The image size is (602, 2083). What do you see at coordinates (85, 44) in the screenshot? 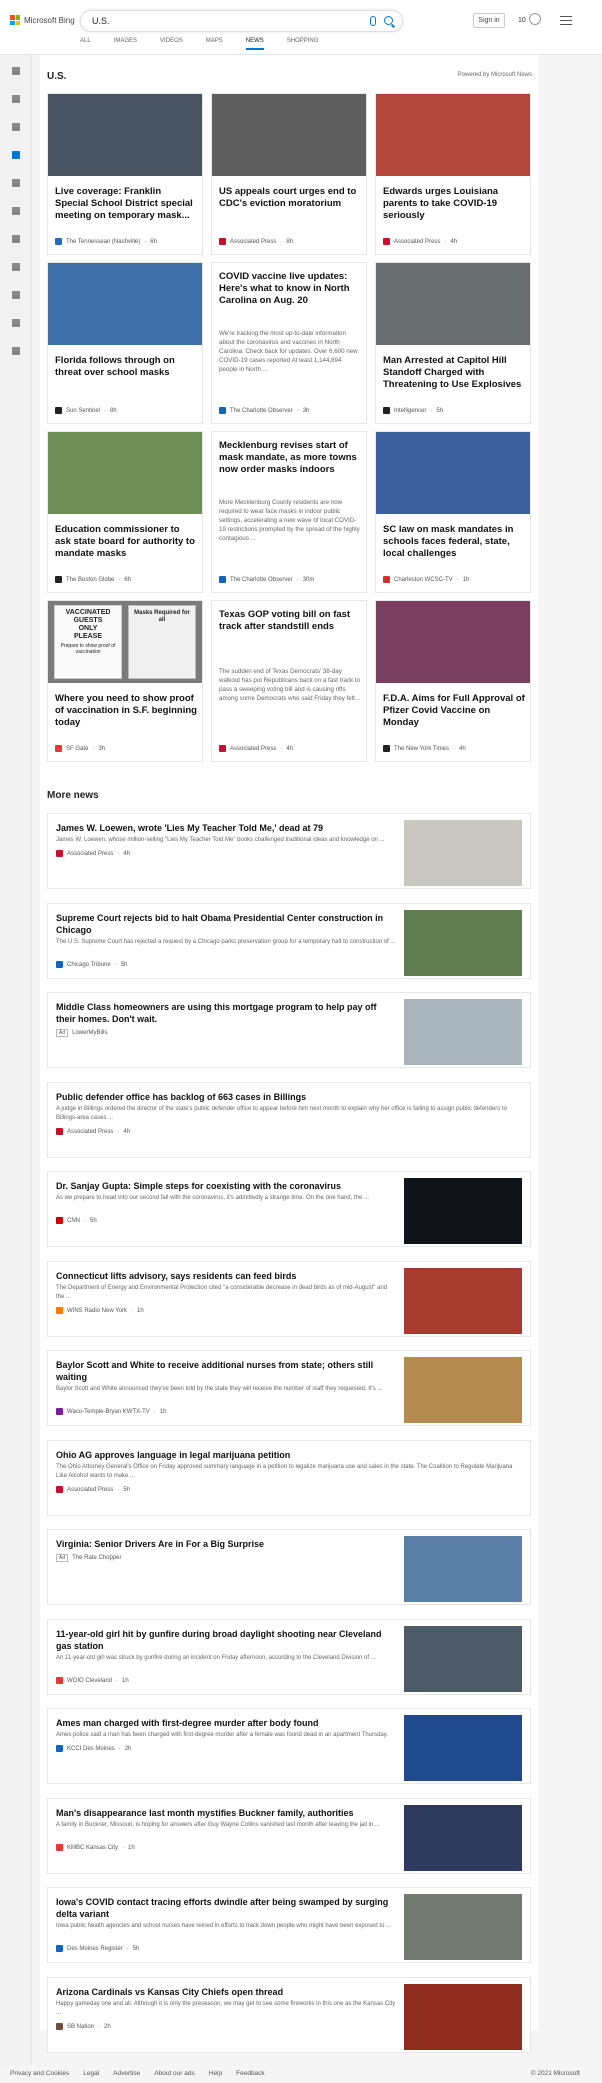
I see `tab-all: ALL` at bounding box center [85, 44].